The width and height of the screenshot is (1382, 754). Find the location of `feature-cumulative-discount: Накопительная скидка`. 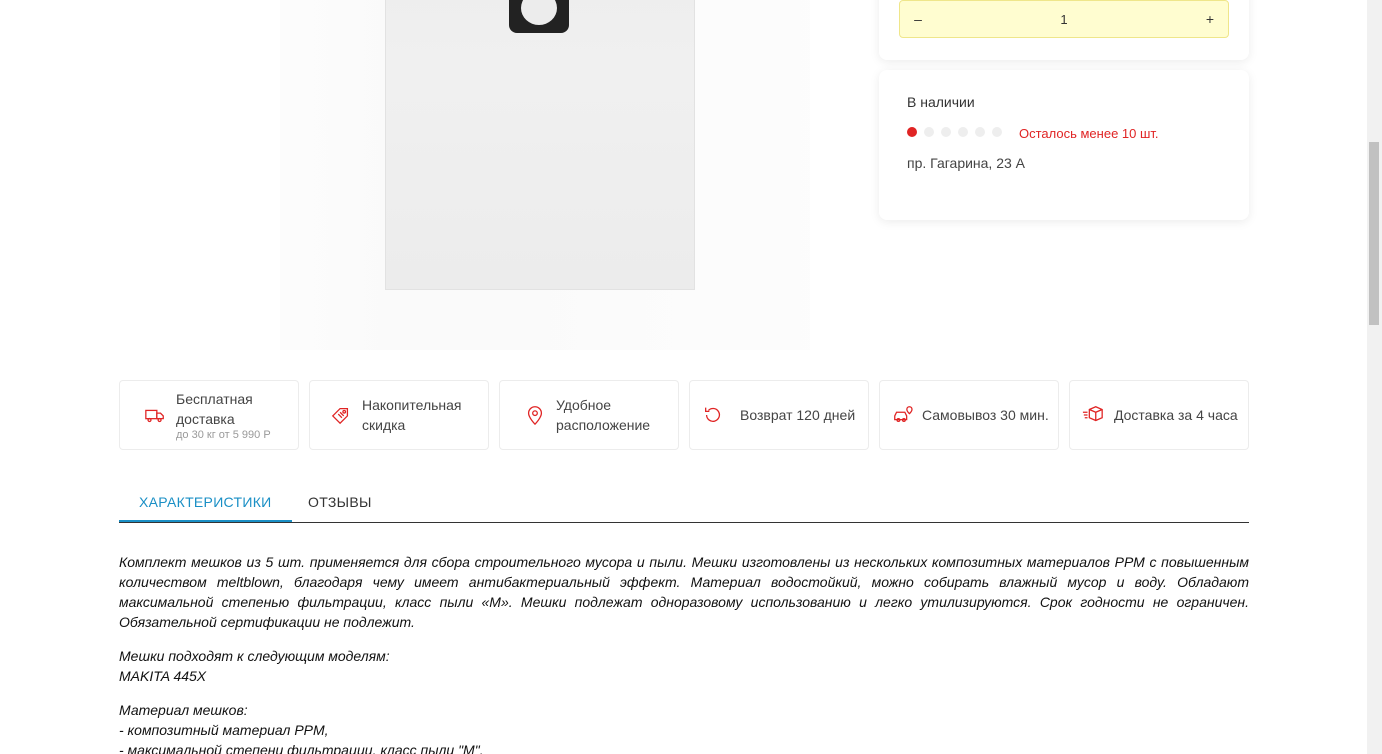

feature-cumulative-discount: Накопительная скидка is located at coordinates (399, 415).